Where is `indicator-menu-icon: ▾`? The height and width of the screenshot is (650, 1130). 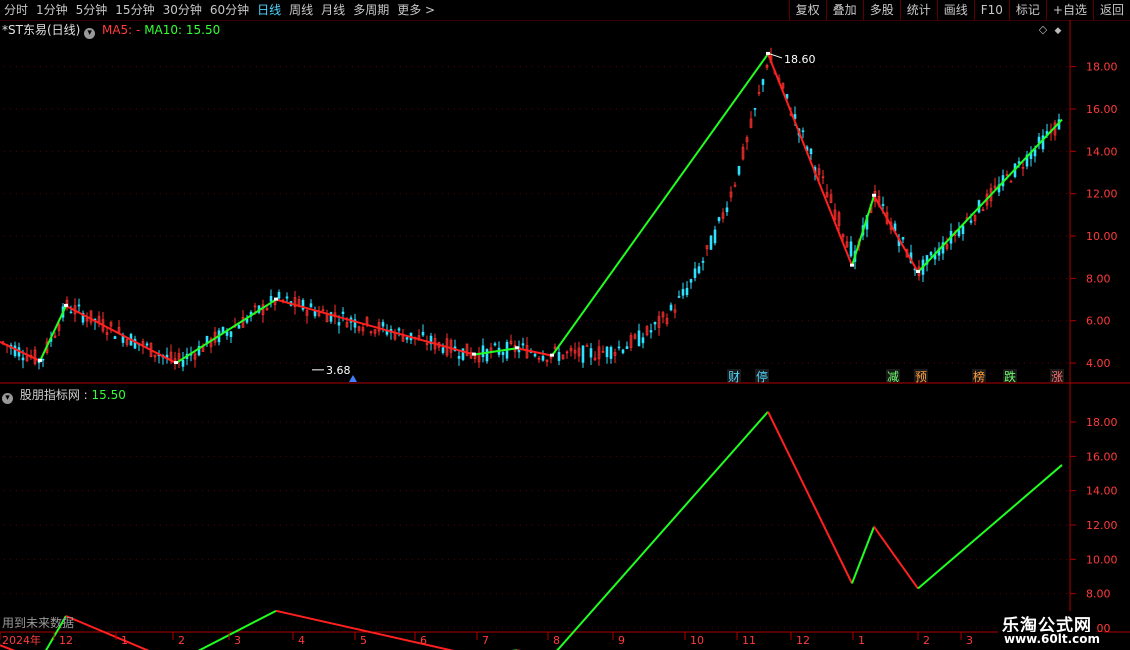 indicator-menu-icon: ▾ is located at coordinates (7, 398).